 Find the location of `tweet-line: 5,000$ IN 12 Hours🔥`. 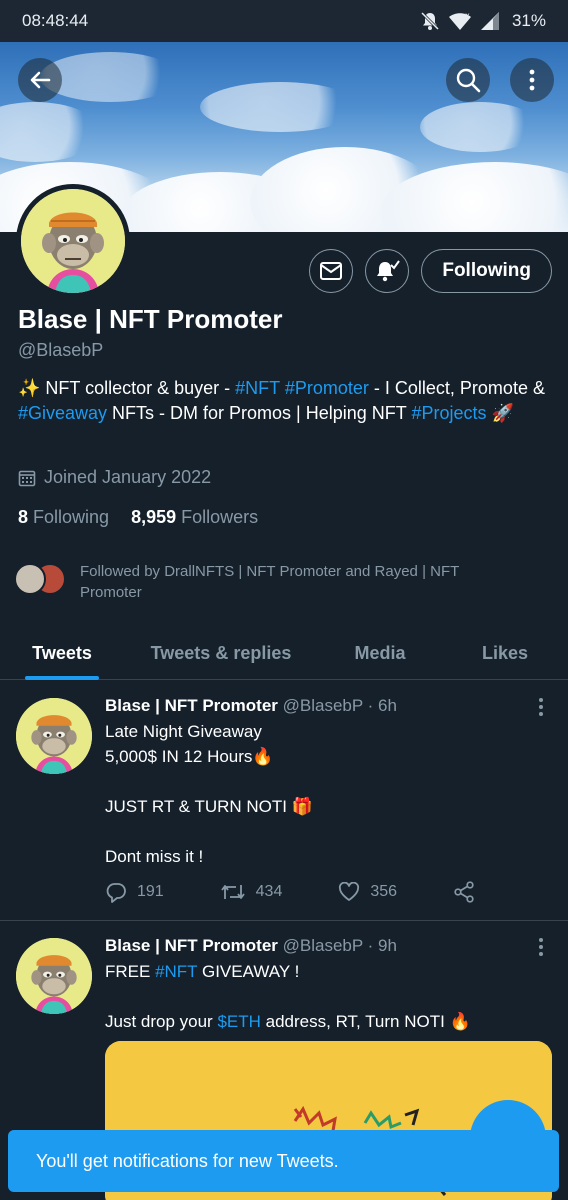

tweet-line: 5,000$ IN 12 Hours🔥 is located at coordinates (189, 756).